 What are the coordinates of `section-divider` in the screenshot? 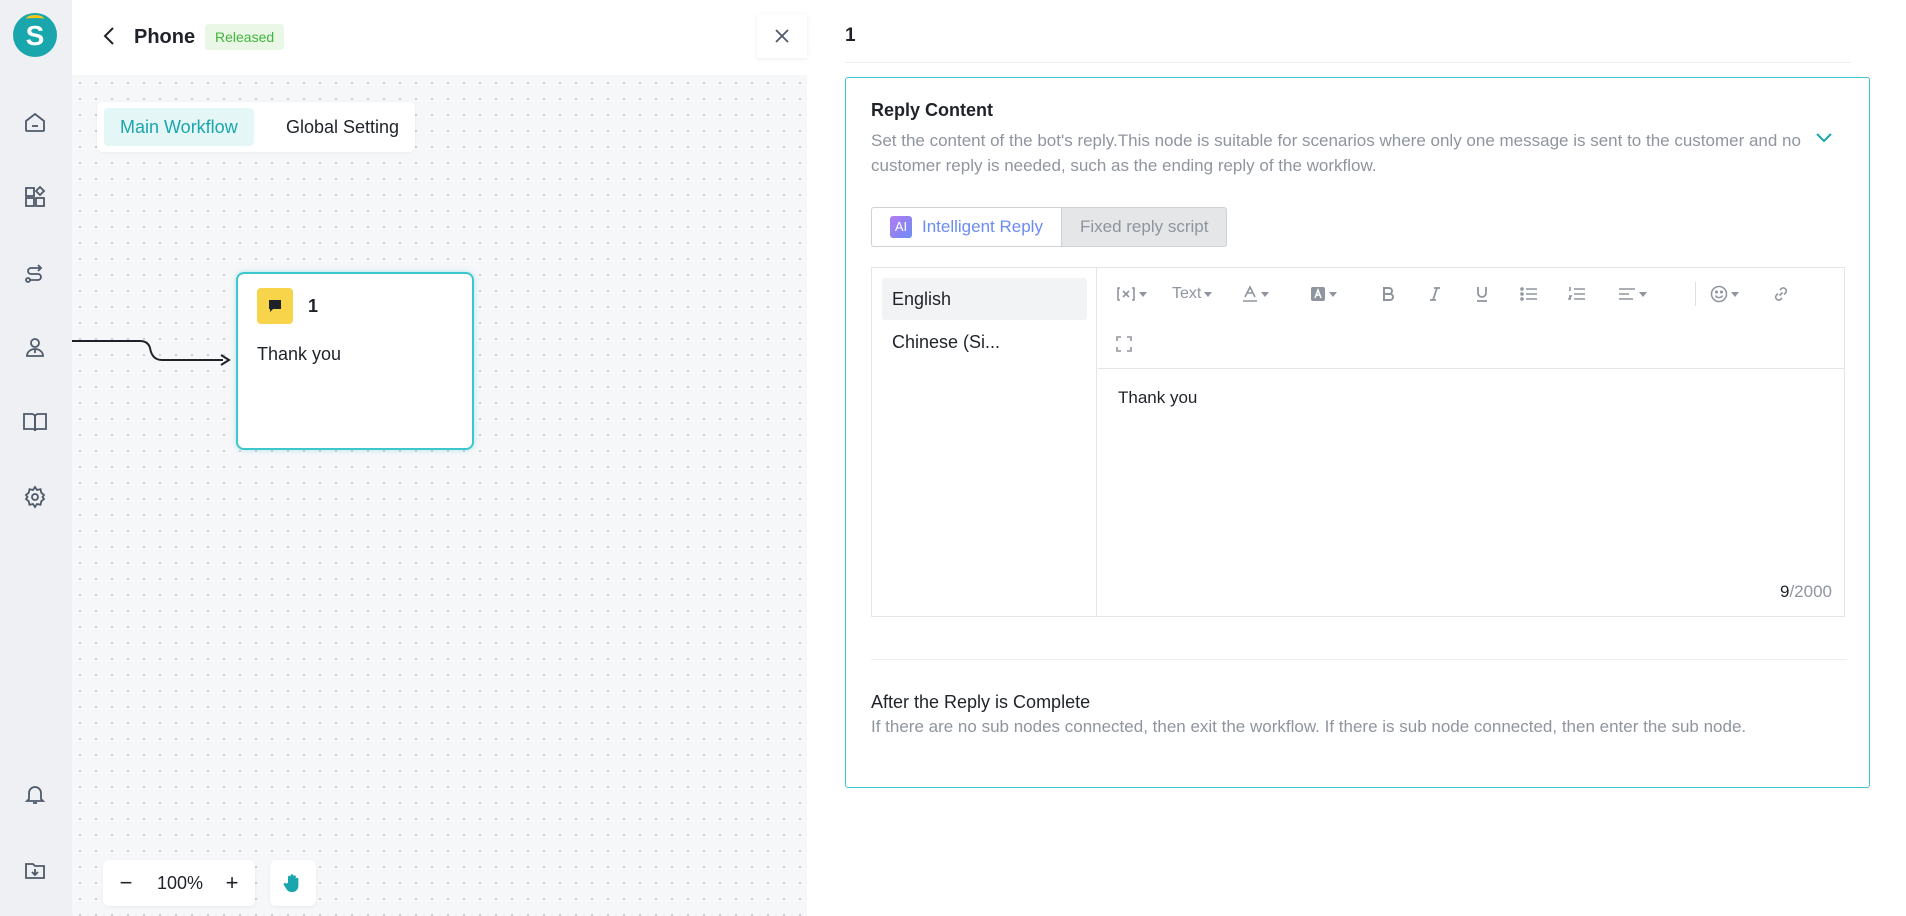 It's located at (1359, 659).